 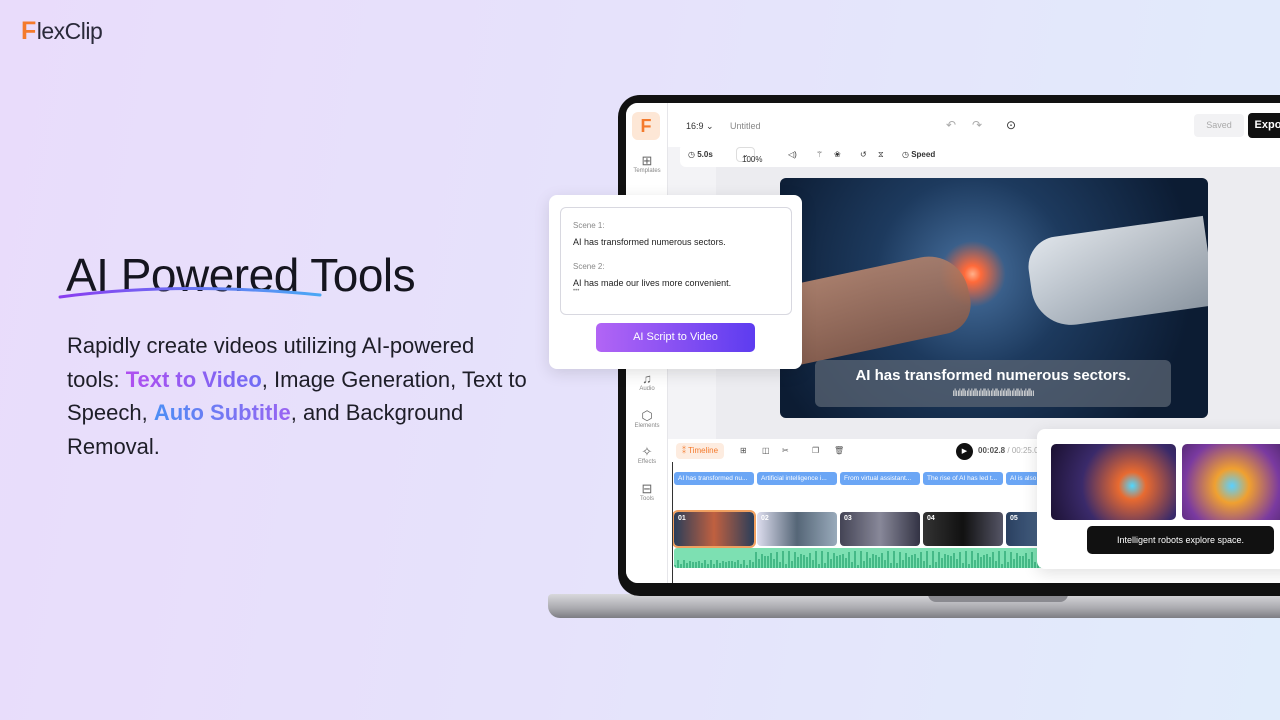 What do you see at coordinates (792, 154) in the screenshot?
I see `volume-icon: ◁)` at bounding box center [792, 154].